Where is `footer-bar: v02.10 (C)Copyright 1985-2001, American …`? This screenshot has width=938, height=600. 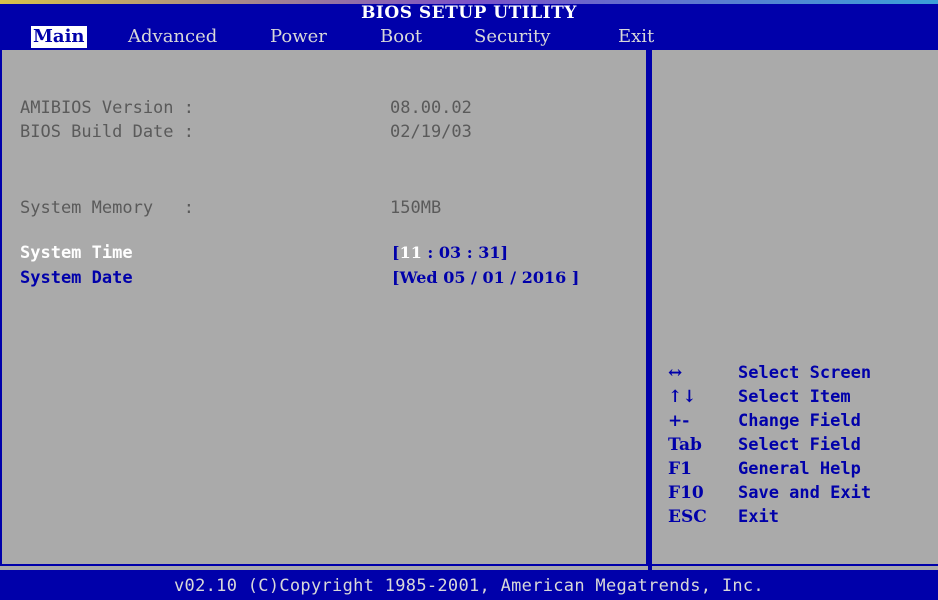
footer-bar: v02.10 (C)Copyright 1985-2001, American … is located at coordinates (469, 585).